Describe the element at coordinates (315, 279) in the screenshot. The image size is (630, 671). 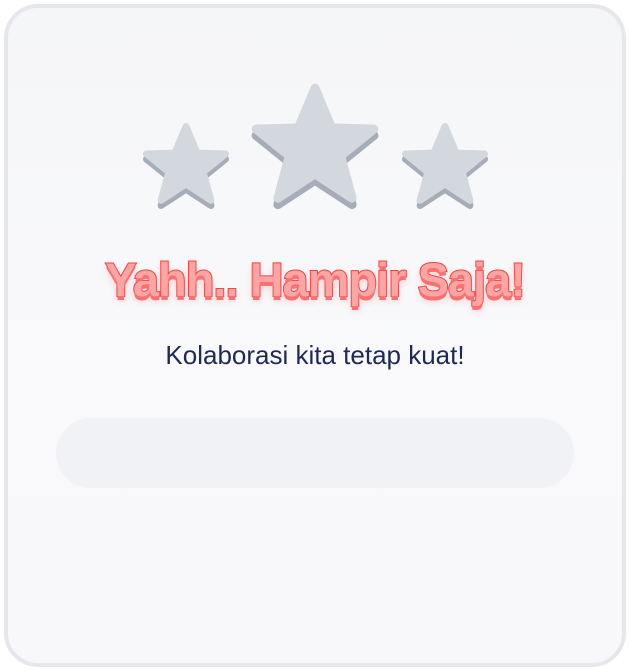
I see `result-title: Yahh.. Hampir Saja!` at that location.